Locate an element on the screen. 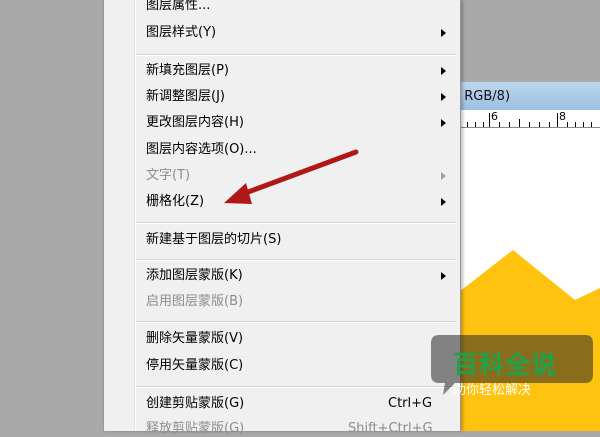 Image resolution: width=600 pixels, height=437 pixels. menu-item-type: 文字(T) is located at coordinates (168, 175).